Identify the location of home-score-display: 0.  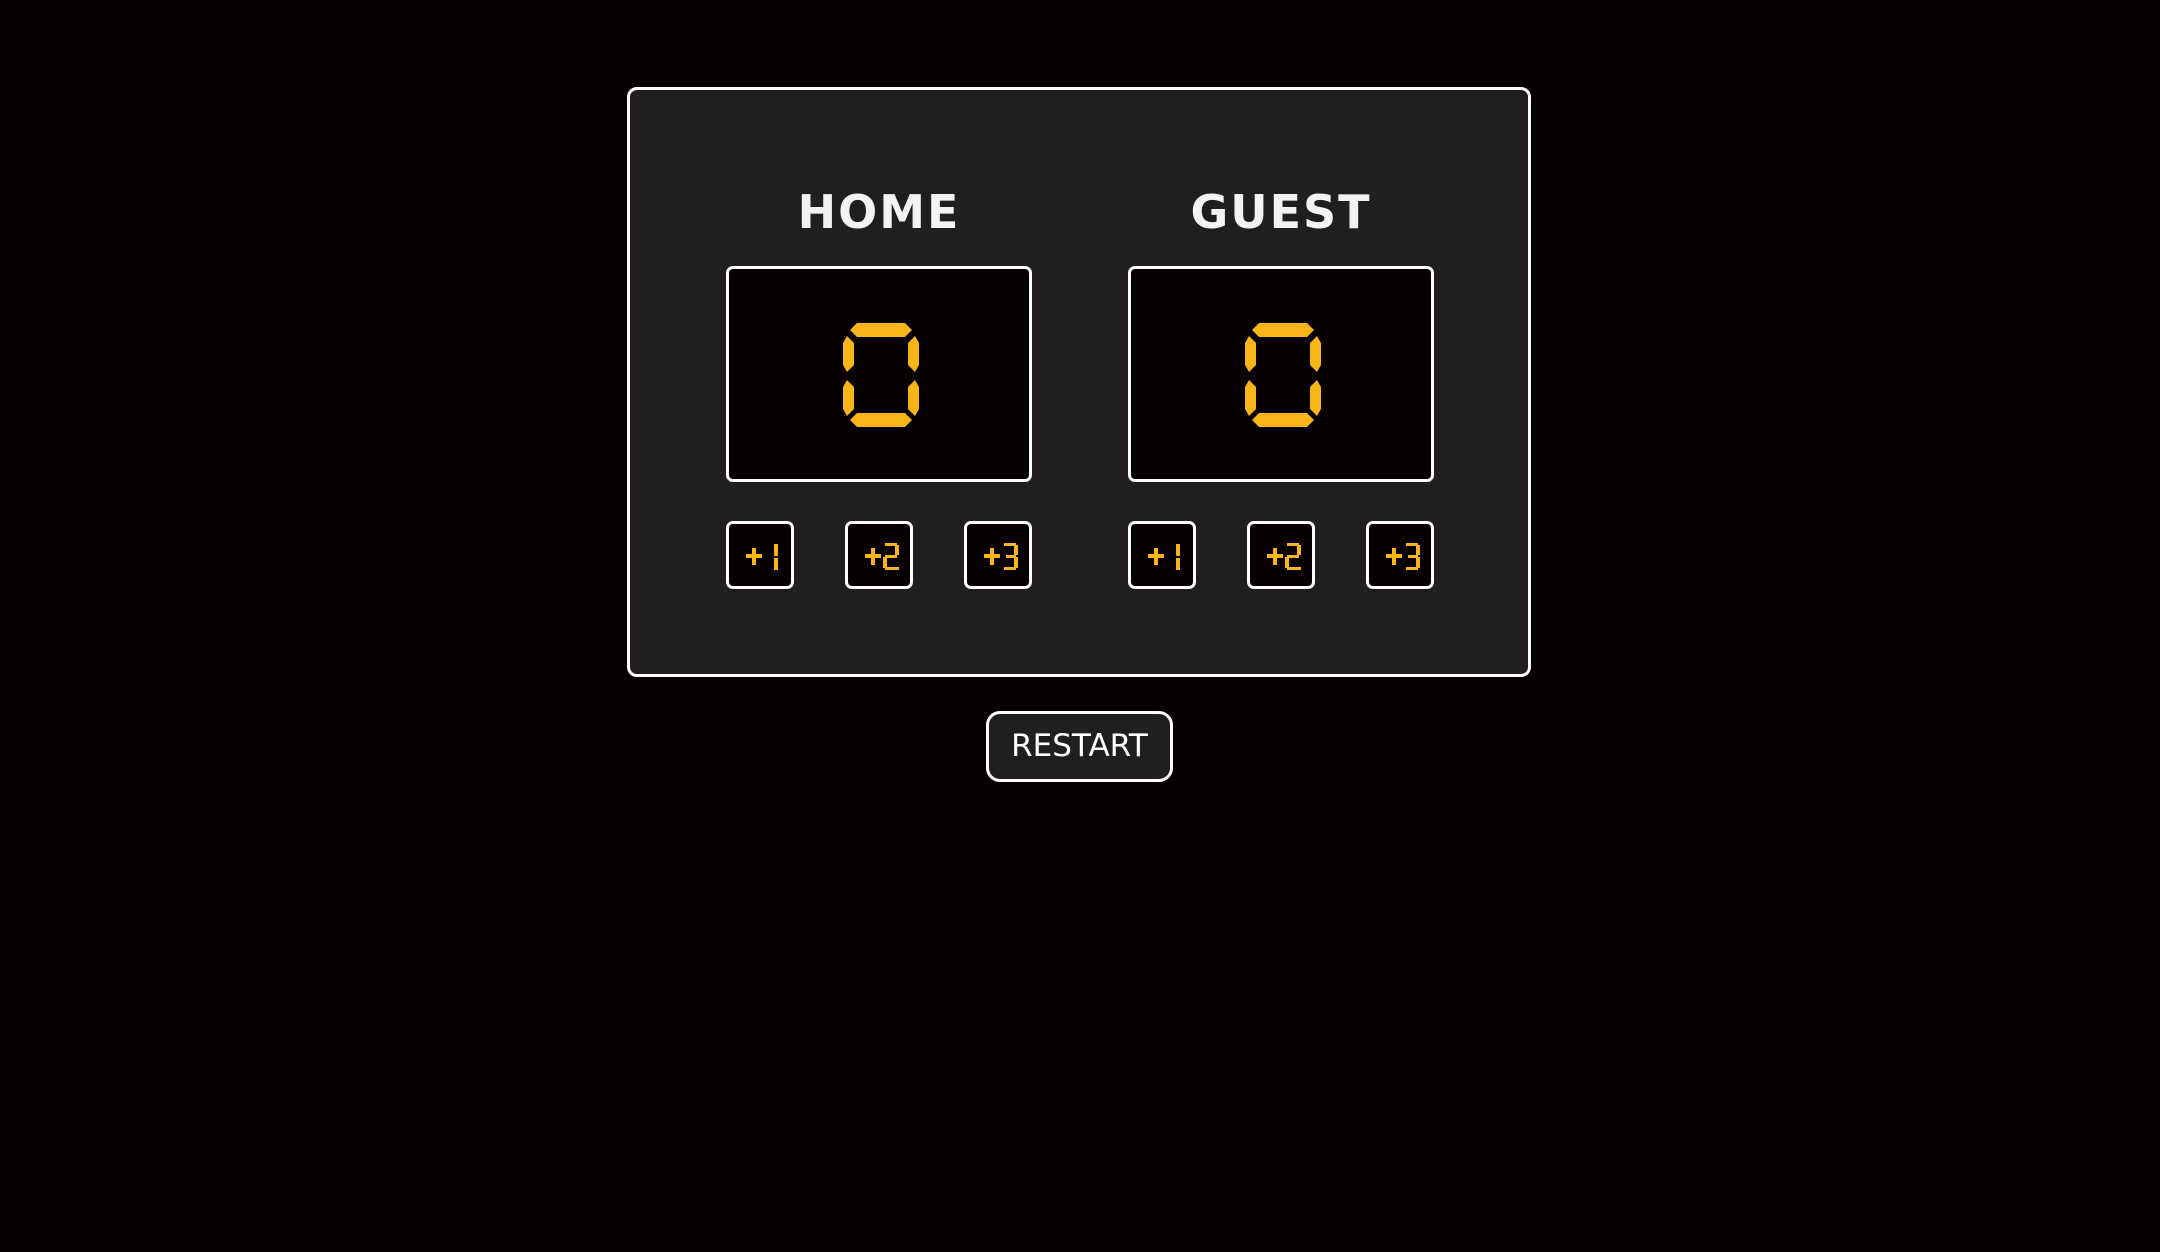
(879, 374).